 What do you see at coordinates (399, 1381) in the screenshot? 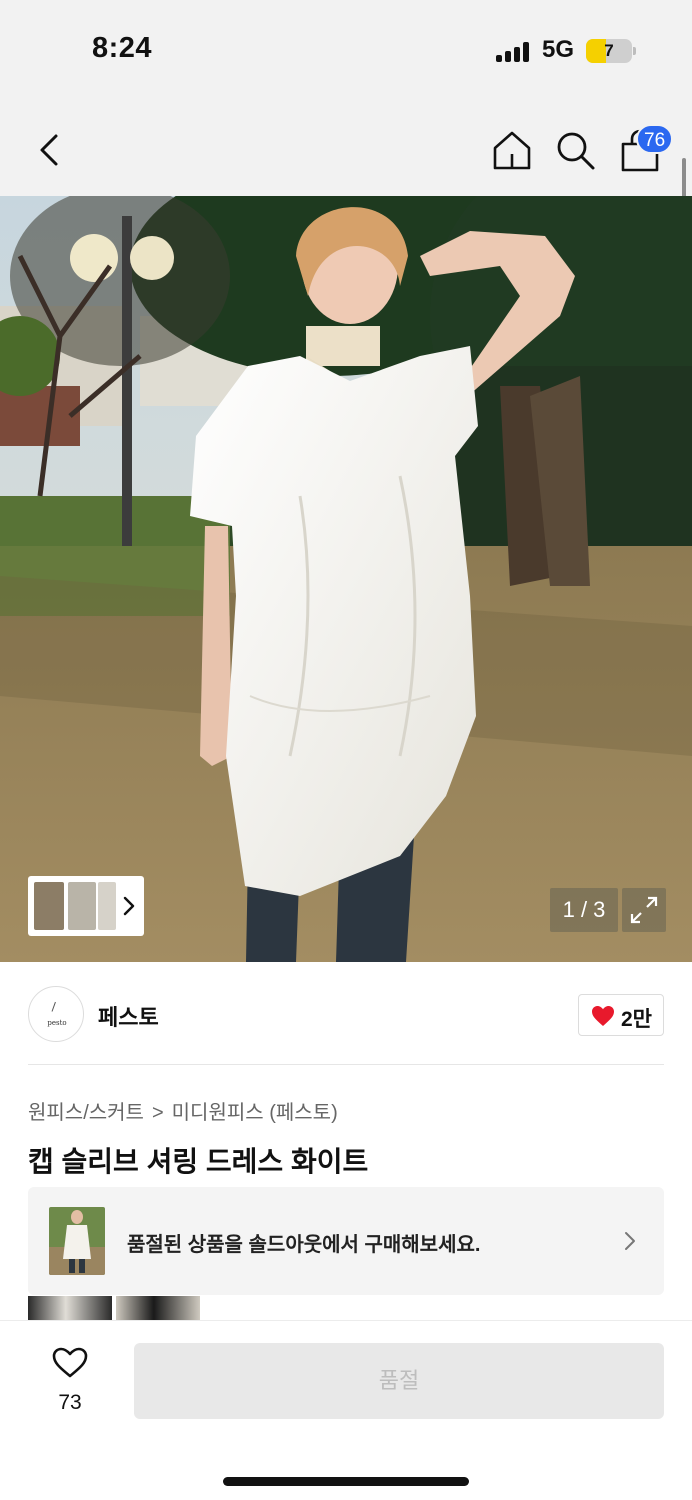
I see `soldout-purchase-button: 품절` at bounding box center [399, 1381].